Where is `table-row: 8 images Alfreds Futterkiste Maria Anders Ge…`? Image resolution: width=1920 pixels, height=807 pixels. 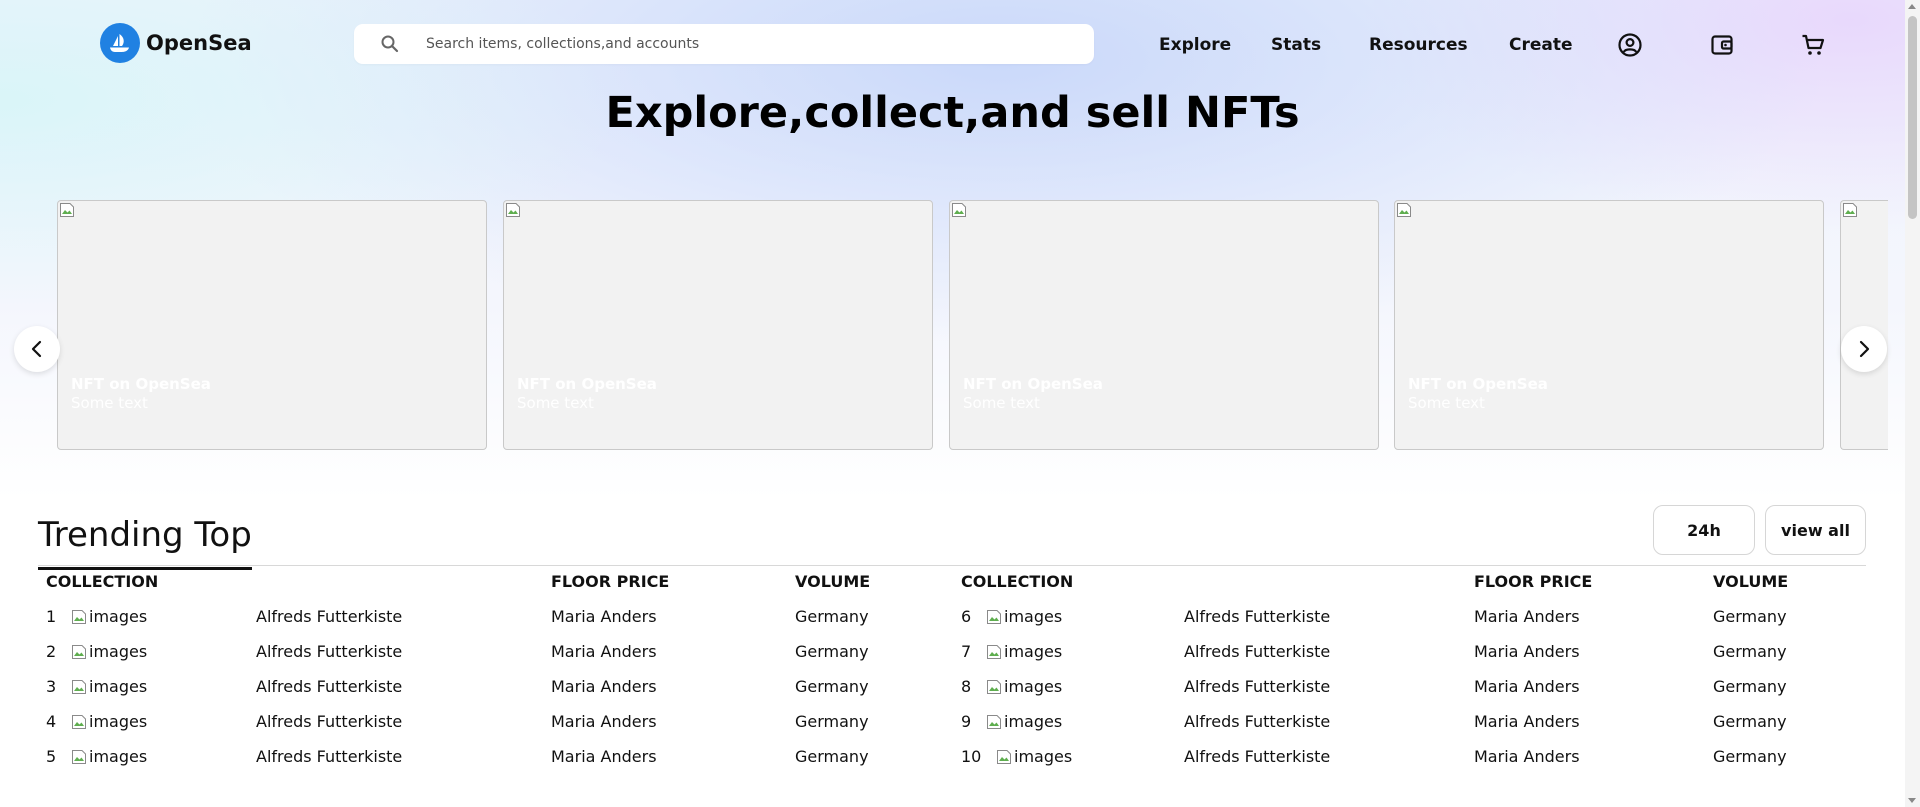
table-row: 8 images Alfreds Futterkiste Maria Anders Ge… is located at coordinates (1411, 694).